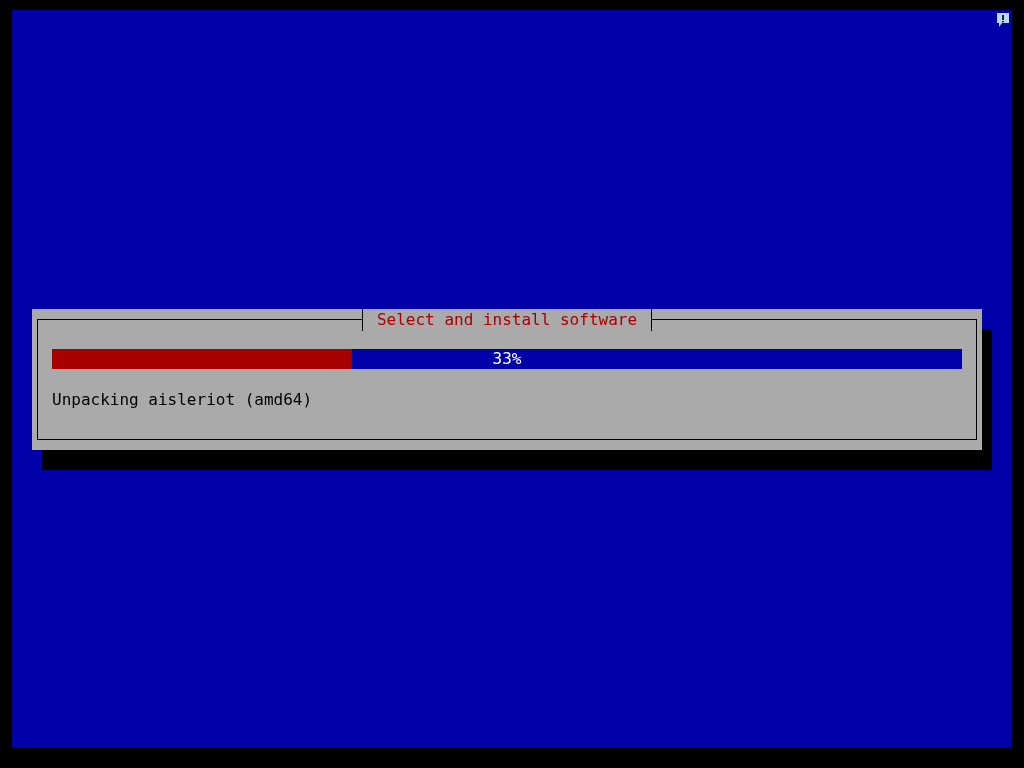  What do you see at coordinates (507, 319) in the screenshot?
I see `dialog-title: Select and install software` at bounding box center [507, 319].